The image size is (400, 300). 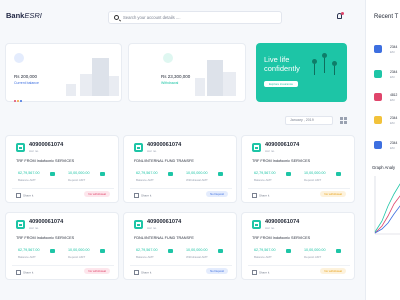 What do you see at coordinates (301, 72) in the screenshot?
I see `promo-card: Live life confidently Explore insurance` at bounding box center [301, 72].